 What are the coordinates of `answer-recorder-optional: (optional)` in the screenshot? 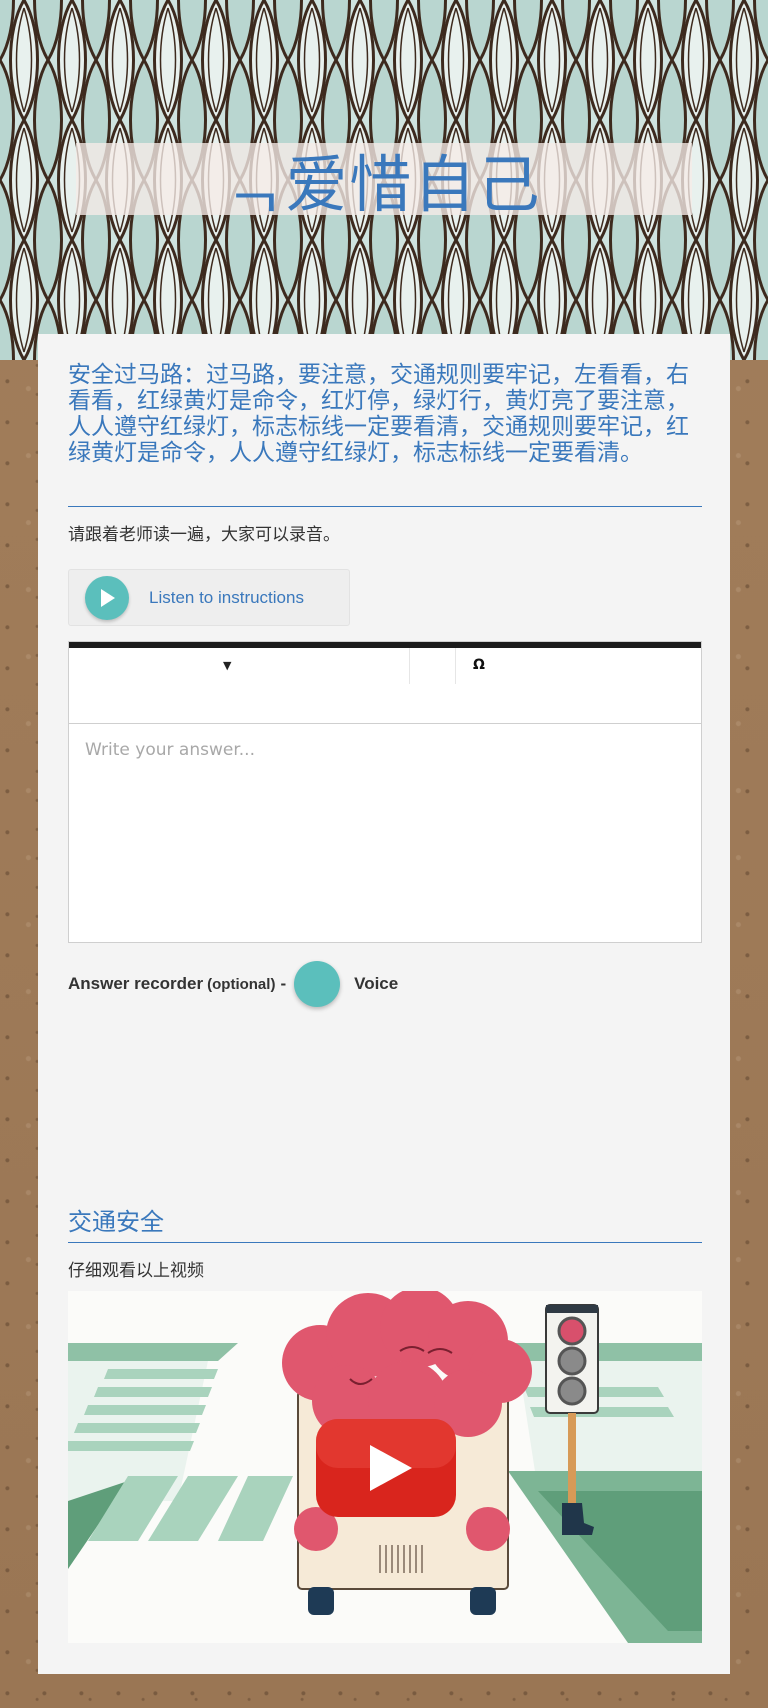 It's located at (241, 984).